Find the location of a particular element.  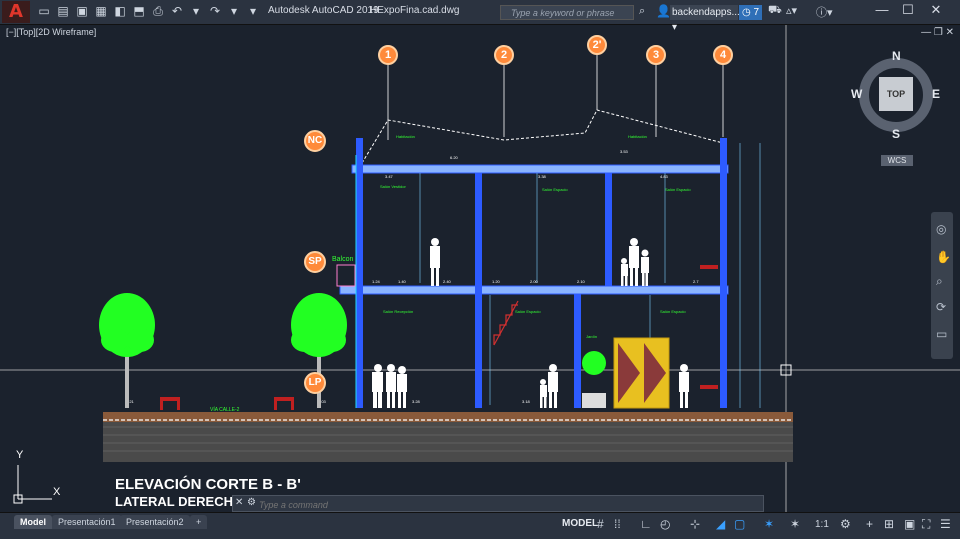

tab-model: Model is located at coordinates (33, 522).